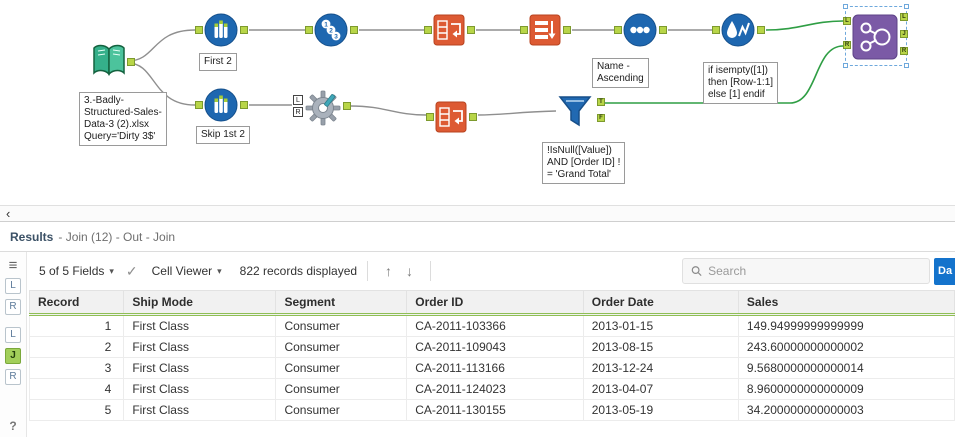 The height and width of the screenshot is (437, 955). Describe the element at coordinates (223, 135) in the screenshot. I see `sample-skip-annotation: Skip 1st 2` at that location.